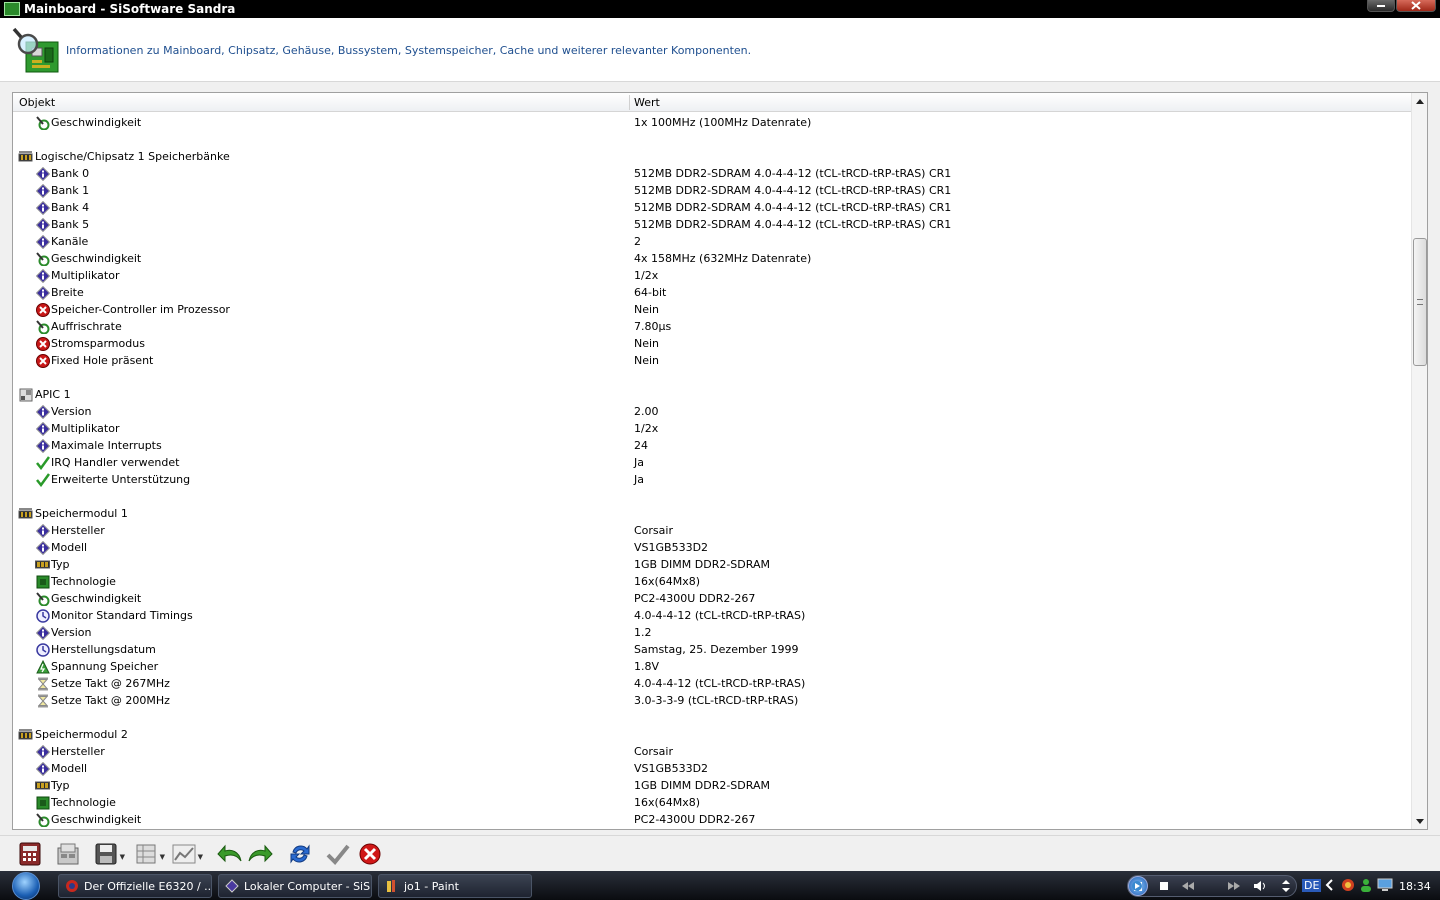 The height and width of the screenshot is (900, 1440). I want to click on row-label: Typ, so click(60, 785).